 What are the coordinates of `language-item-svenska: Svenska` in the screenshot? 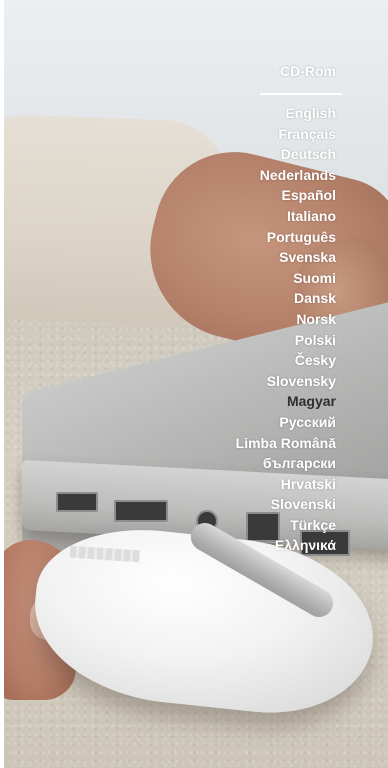 It's located at (286, 257).